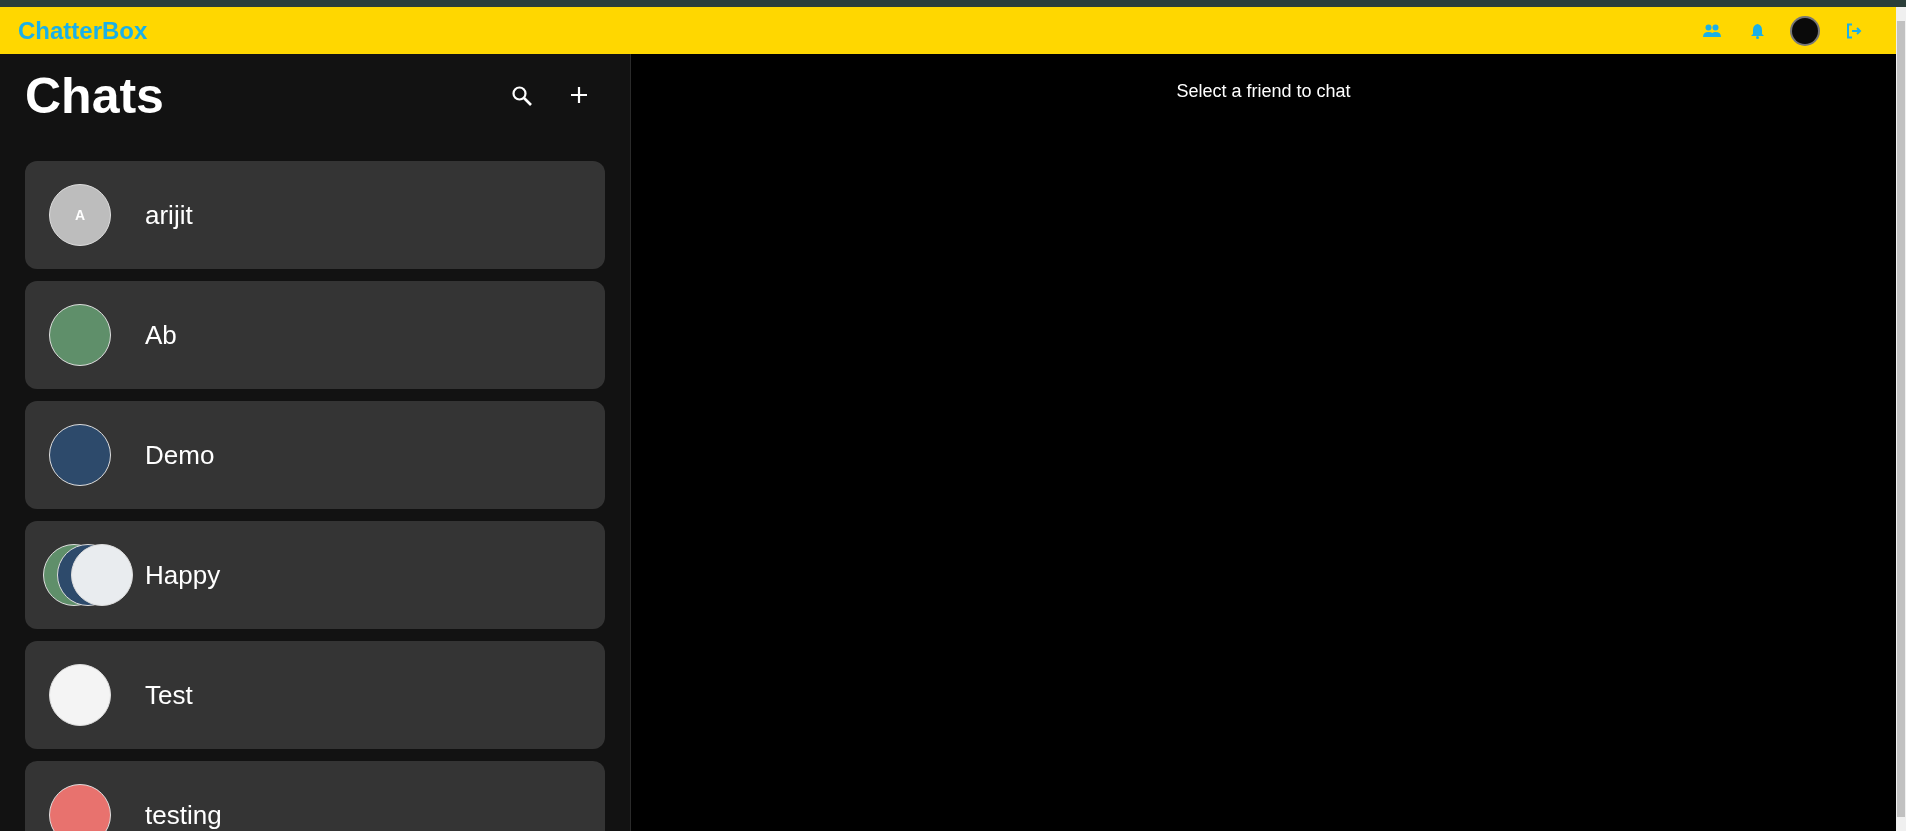 Image resolution: width=1906 pixels, height=831 pixels. I want to click on chat-list-item: Ab, so click(315, 335).